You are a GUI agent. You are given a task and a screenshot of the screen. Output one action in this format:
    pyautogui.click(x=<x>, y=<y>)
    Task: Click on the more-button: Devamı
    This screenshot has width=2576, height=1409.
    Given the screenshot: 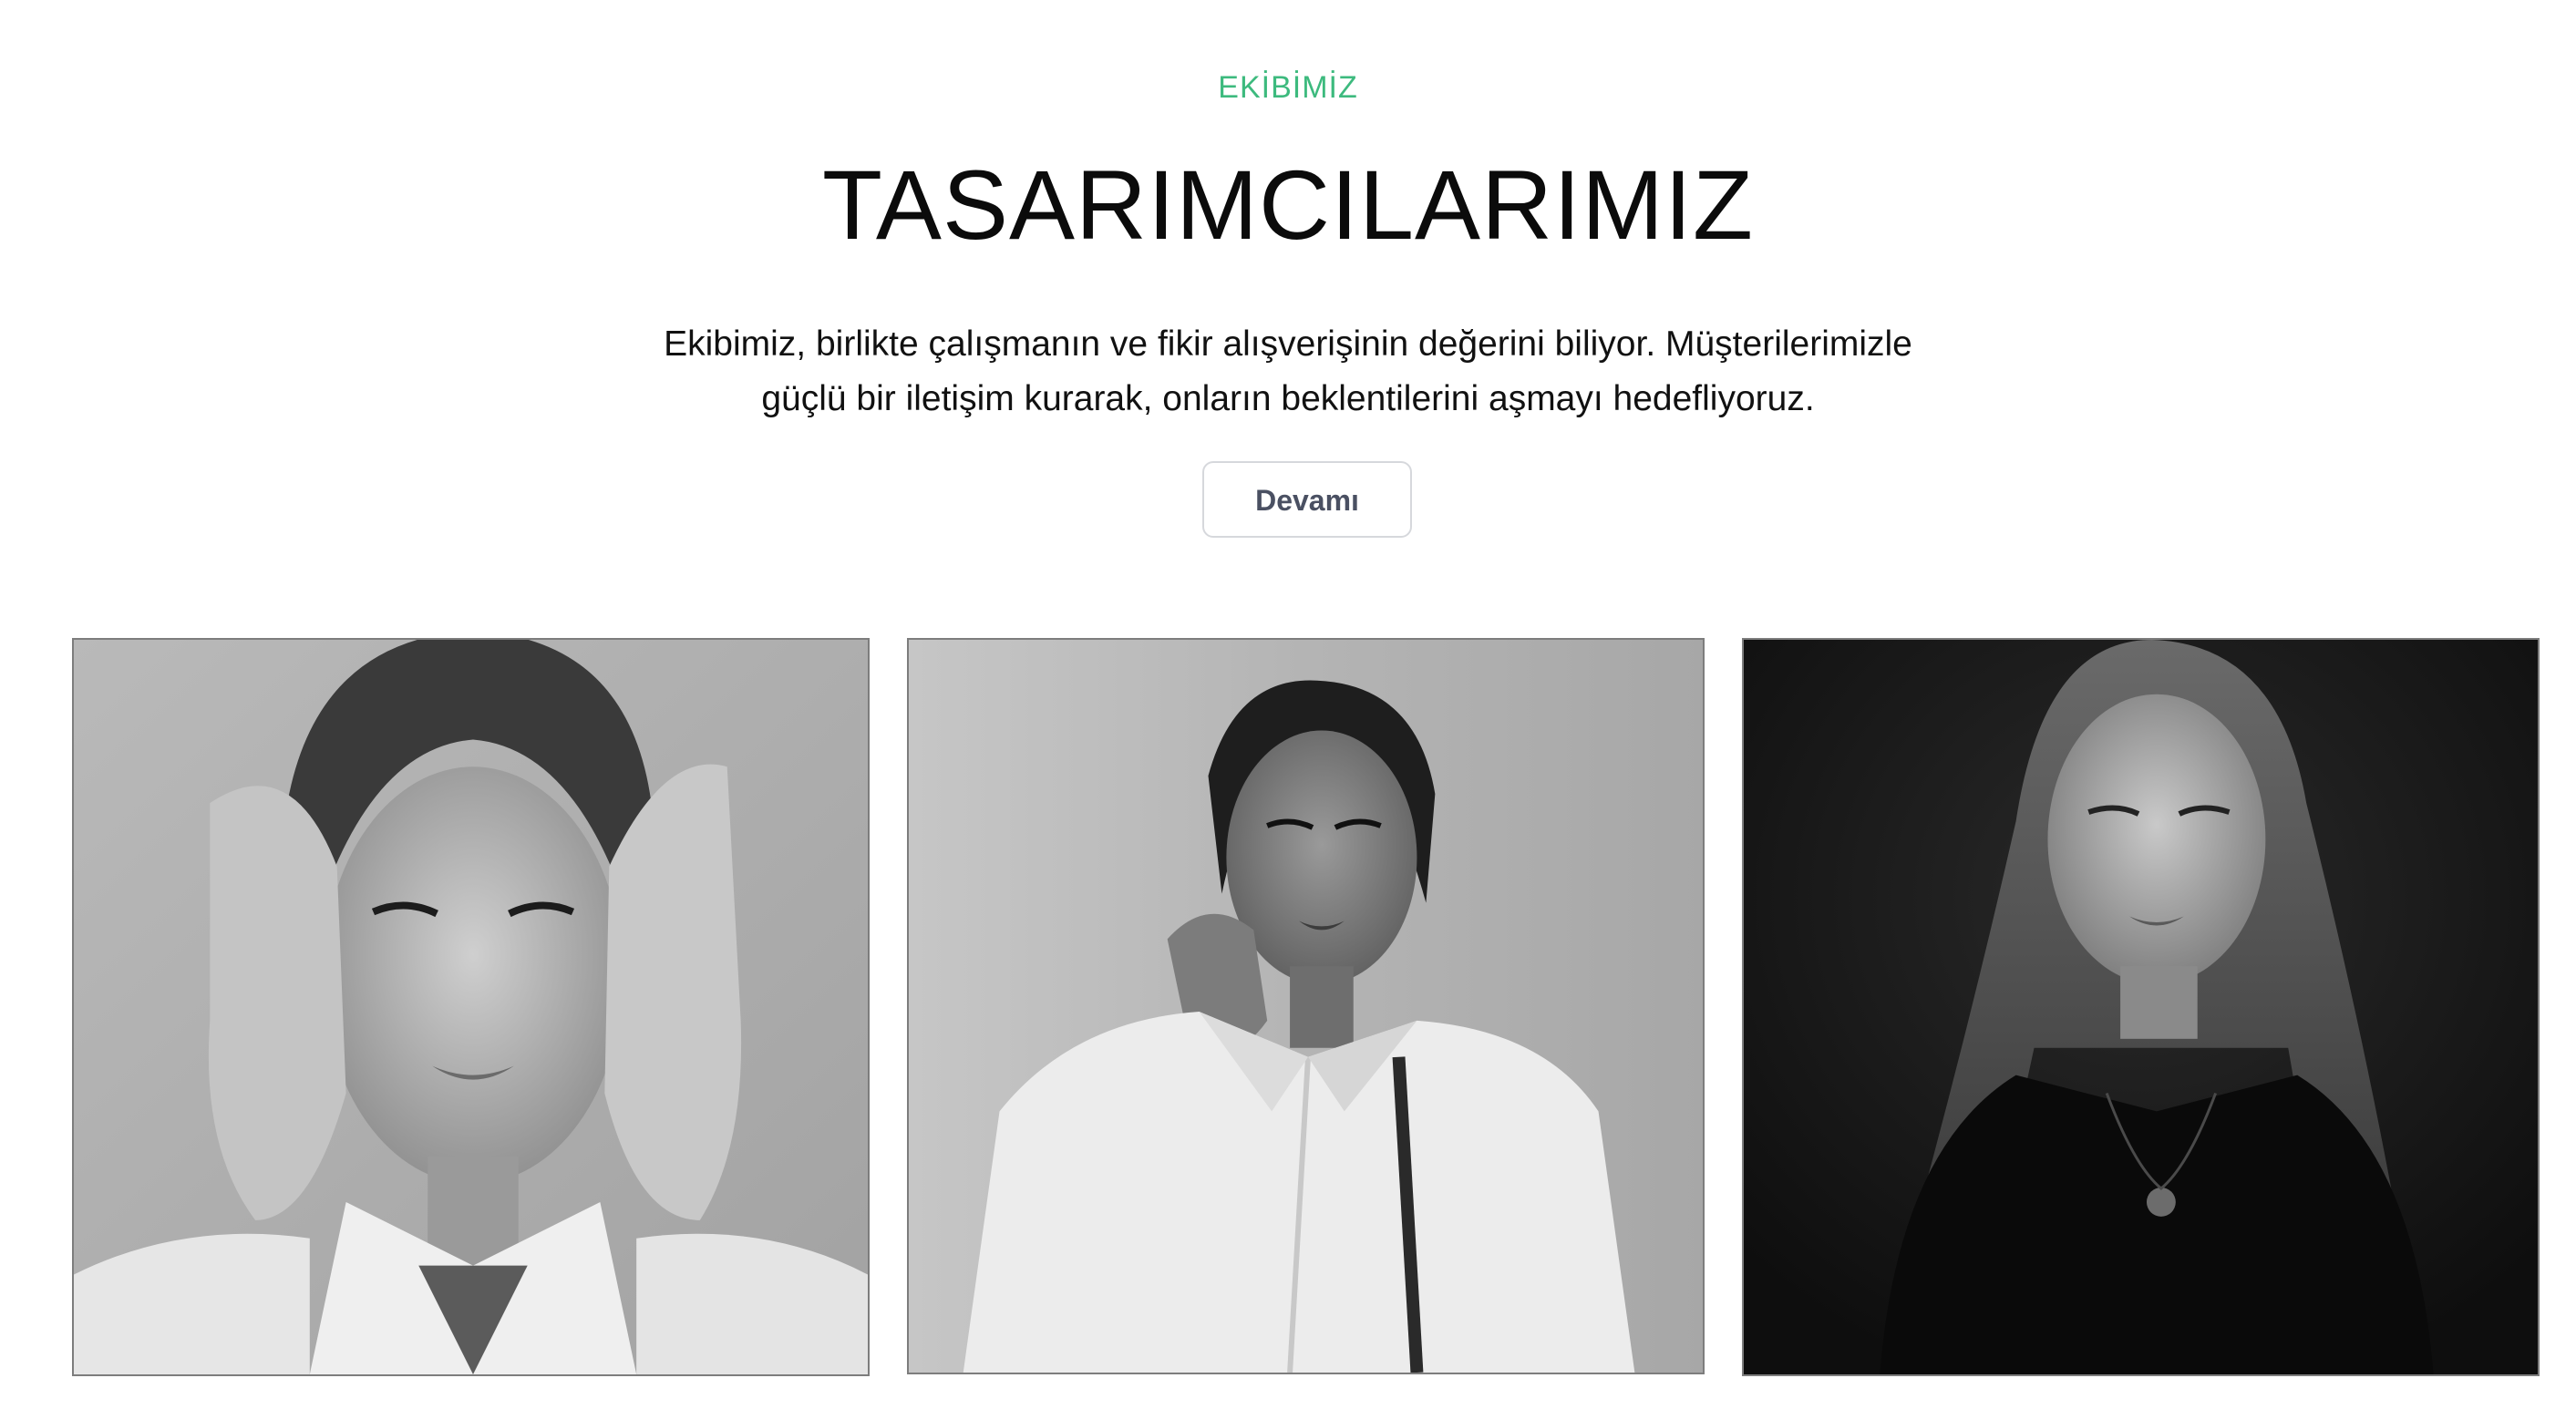 What is the action you would take?
    pyautogui.click(x=1307, y=499)
    